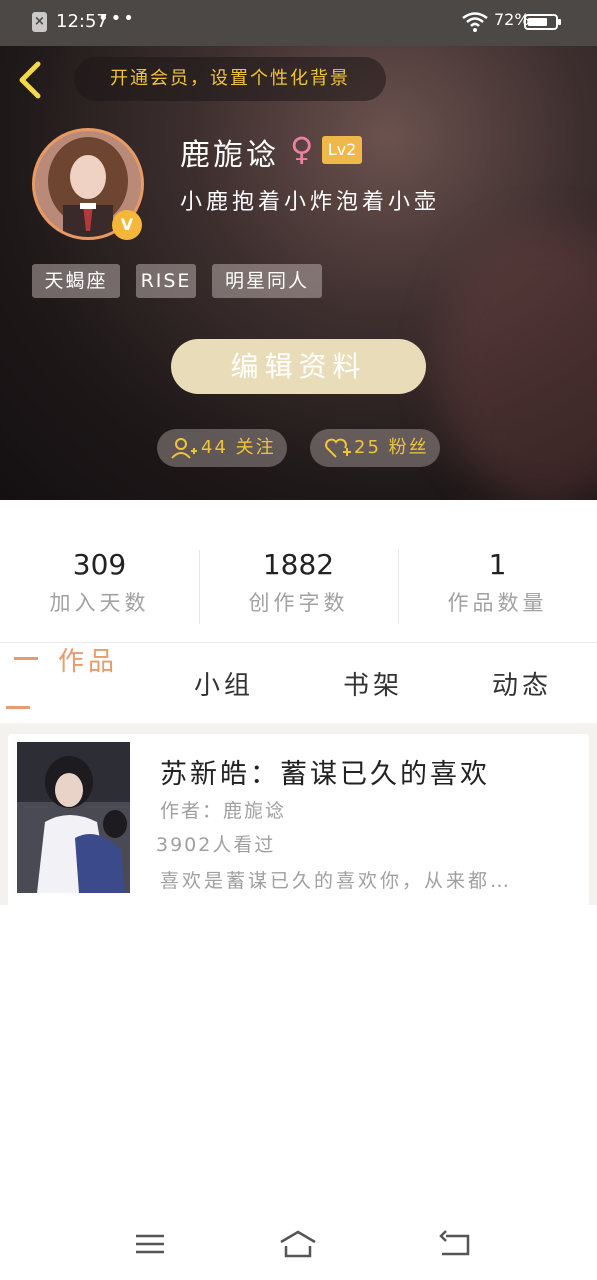 Image resolution: width=597 pixels, height=1280 pixels. I want to click on stat-works-count: 1 作品数量, so click(497, 585).